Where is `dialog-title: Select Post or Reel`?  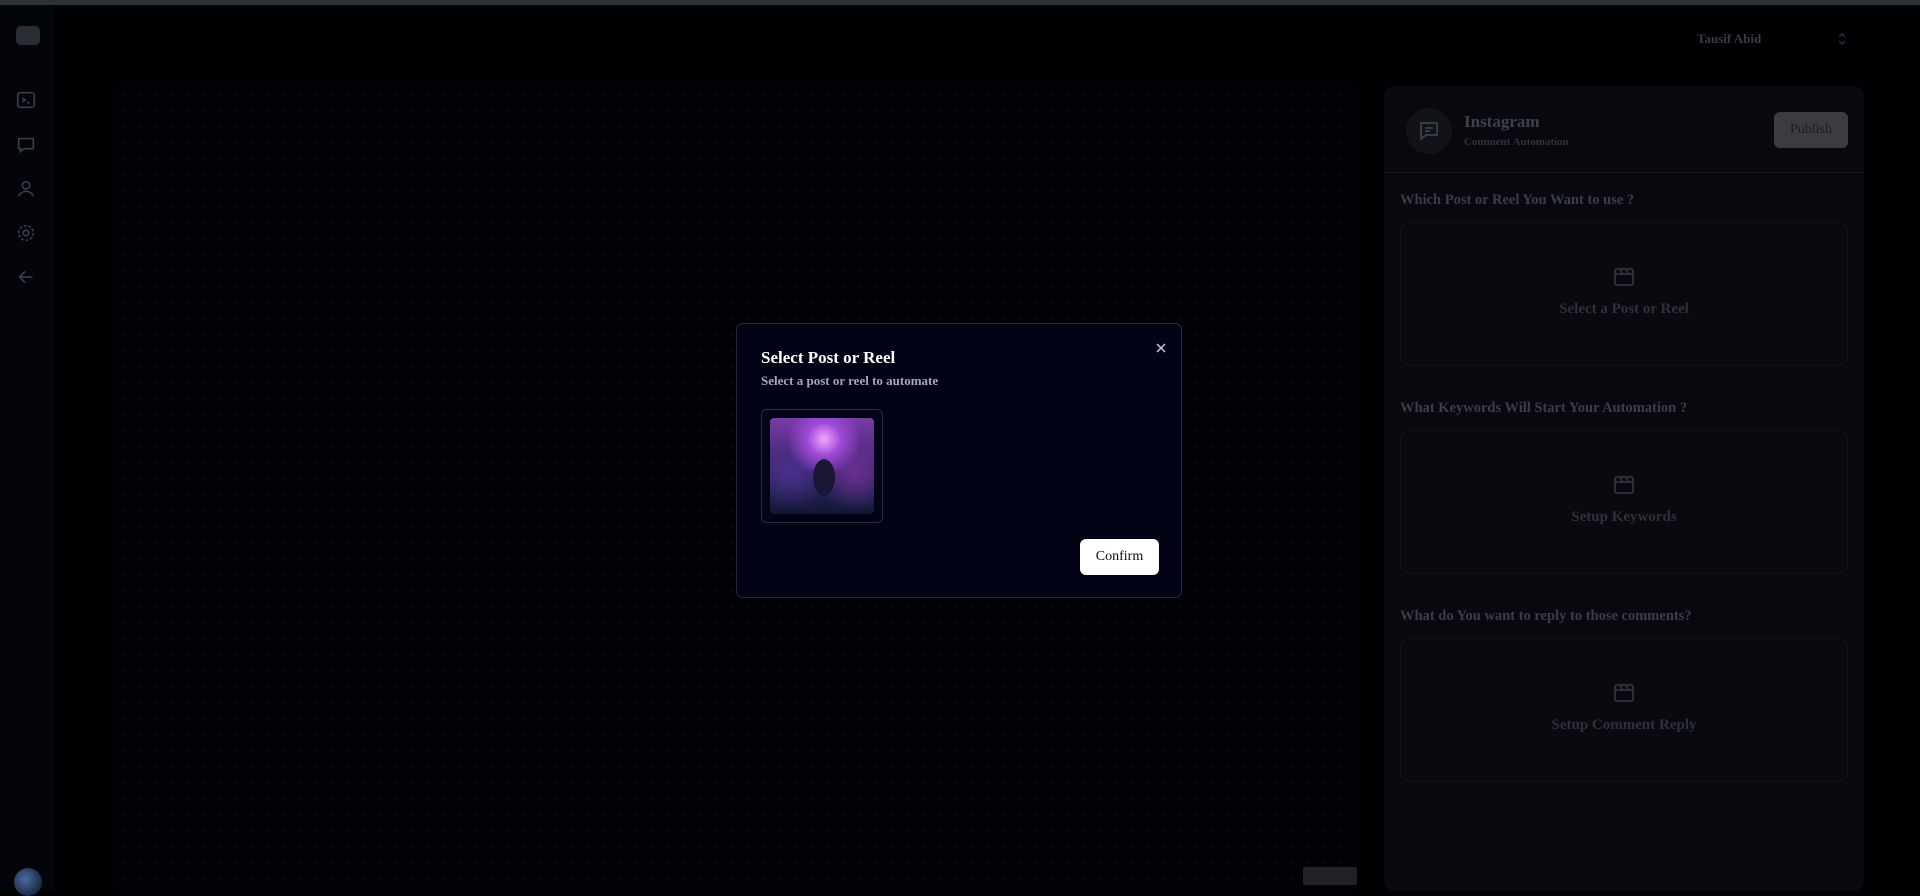 dialog-title: Select Post or Reel is located at coordinates (828, 357).